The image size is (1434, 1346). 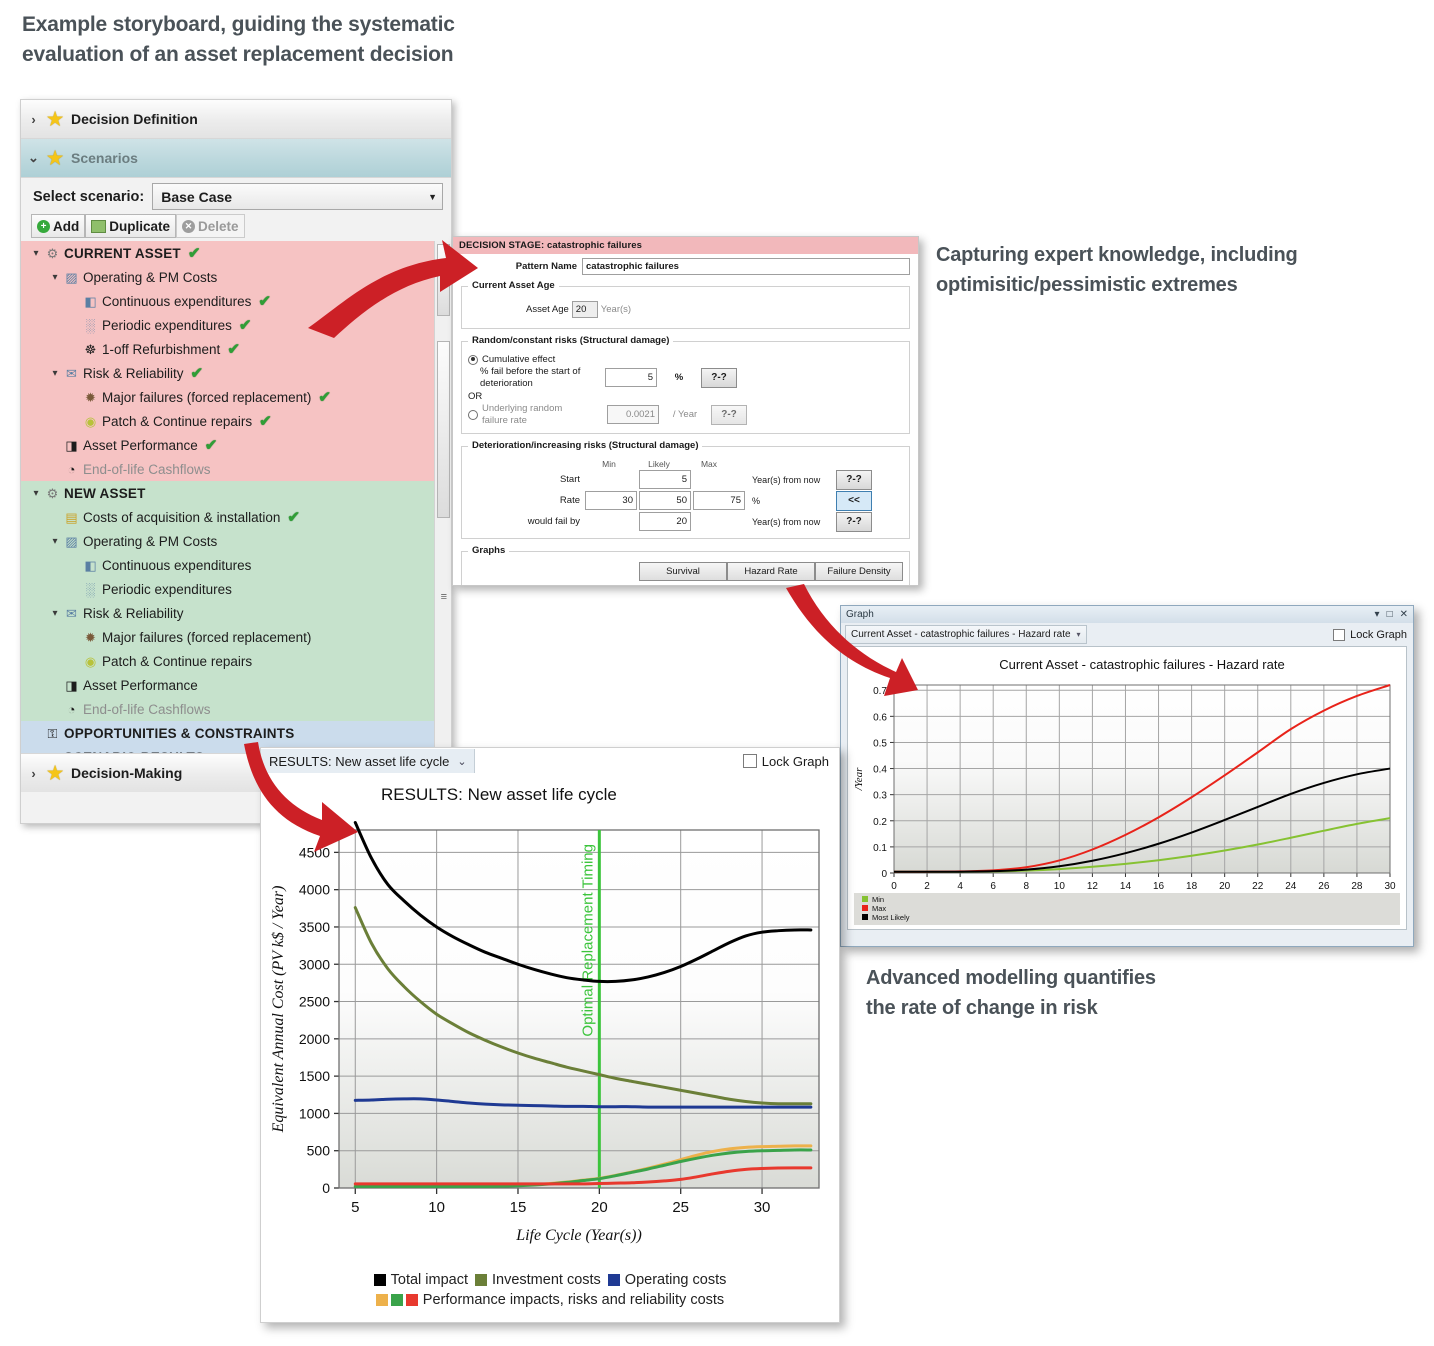 What do you see at coordinates (33, 158) in the screenshot?
I see `chevron-down-icon: ⌄` at bounding box center [33, 158].